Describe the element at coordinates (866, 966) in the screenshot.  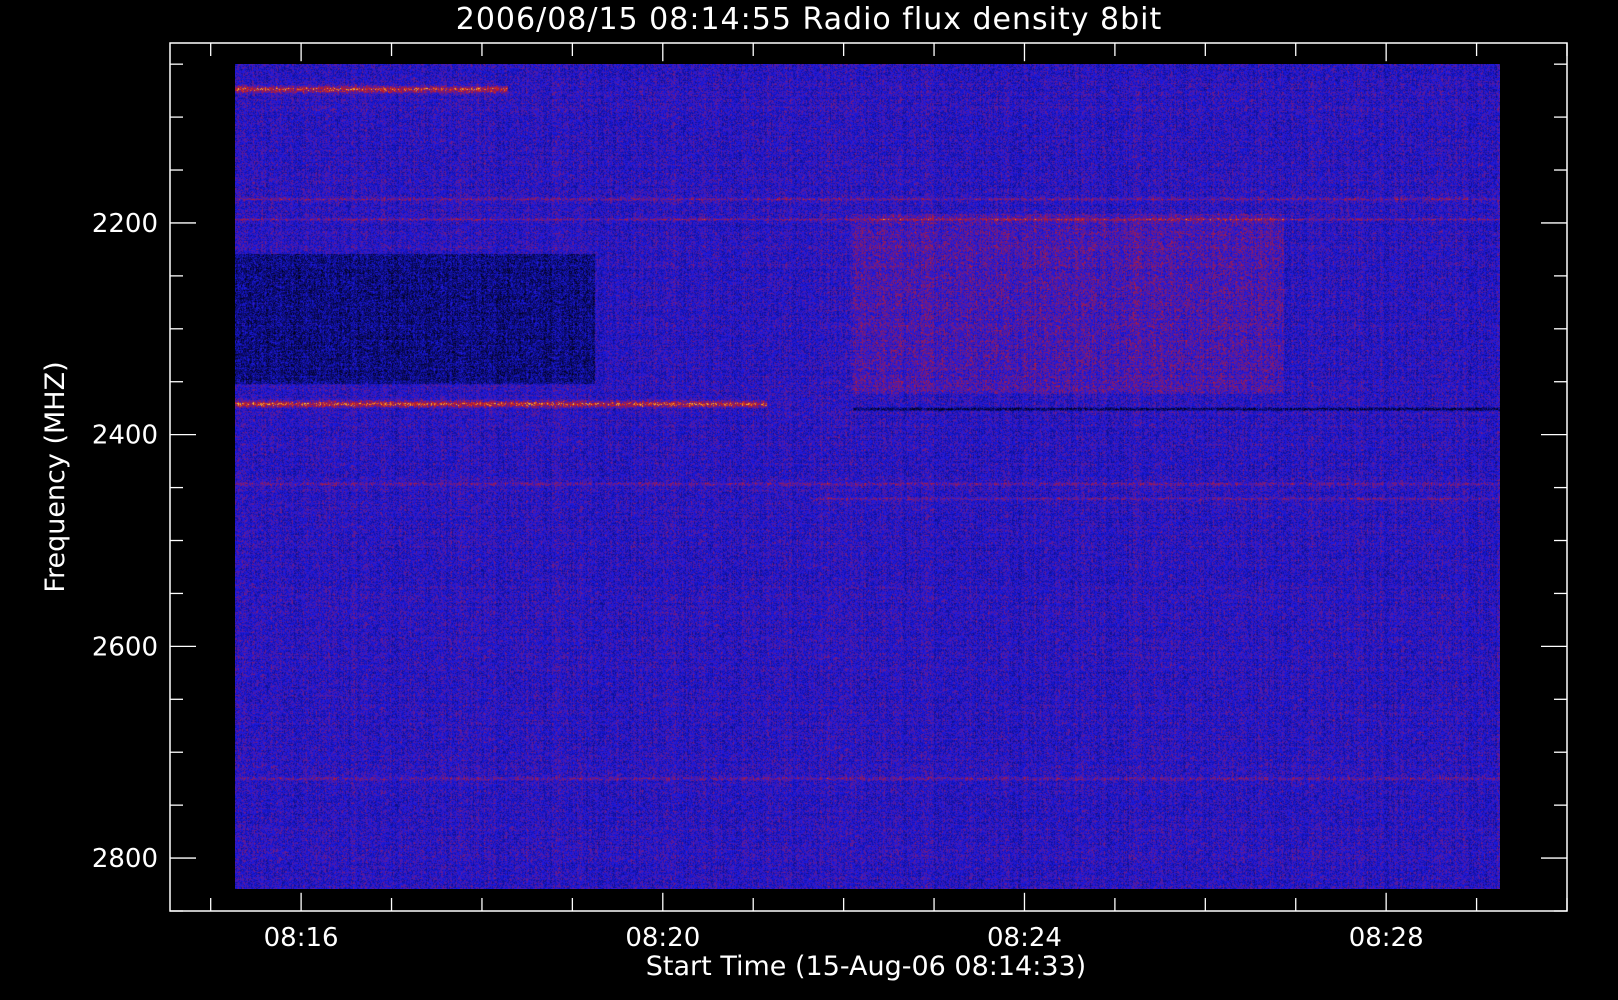
I see `x-axis-label: Start Time (15-Aug-06 08:14:33)` at that location.